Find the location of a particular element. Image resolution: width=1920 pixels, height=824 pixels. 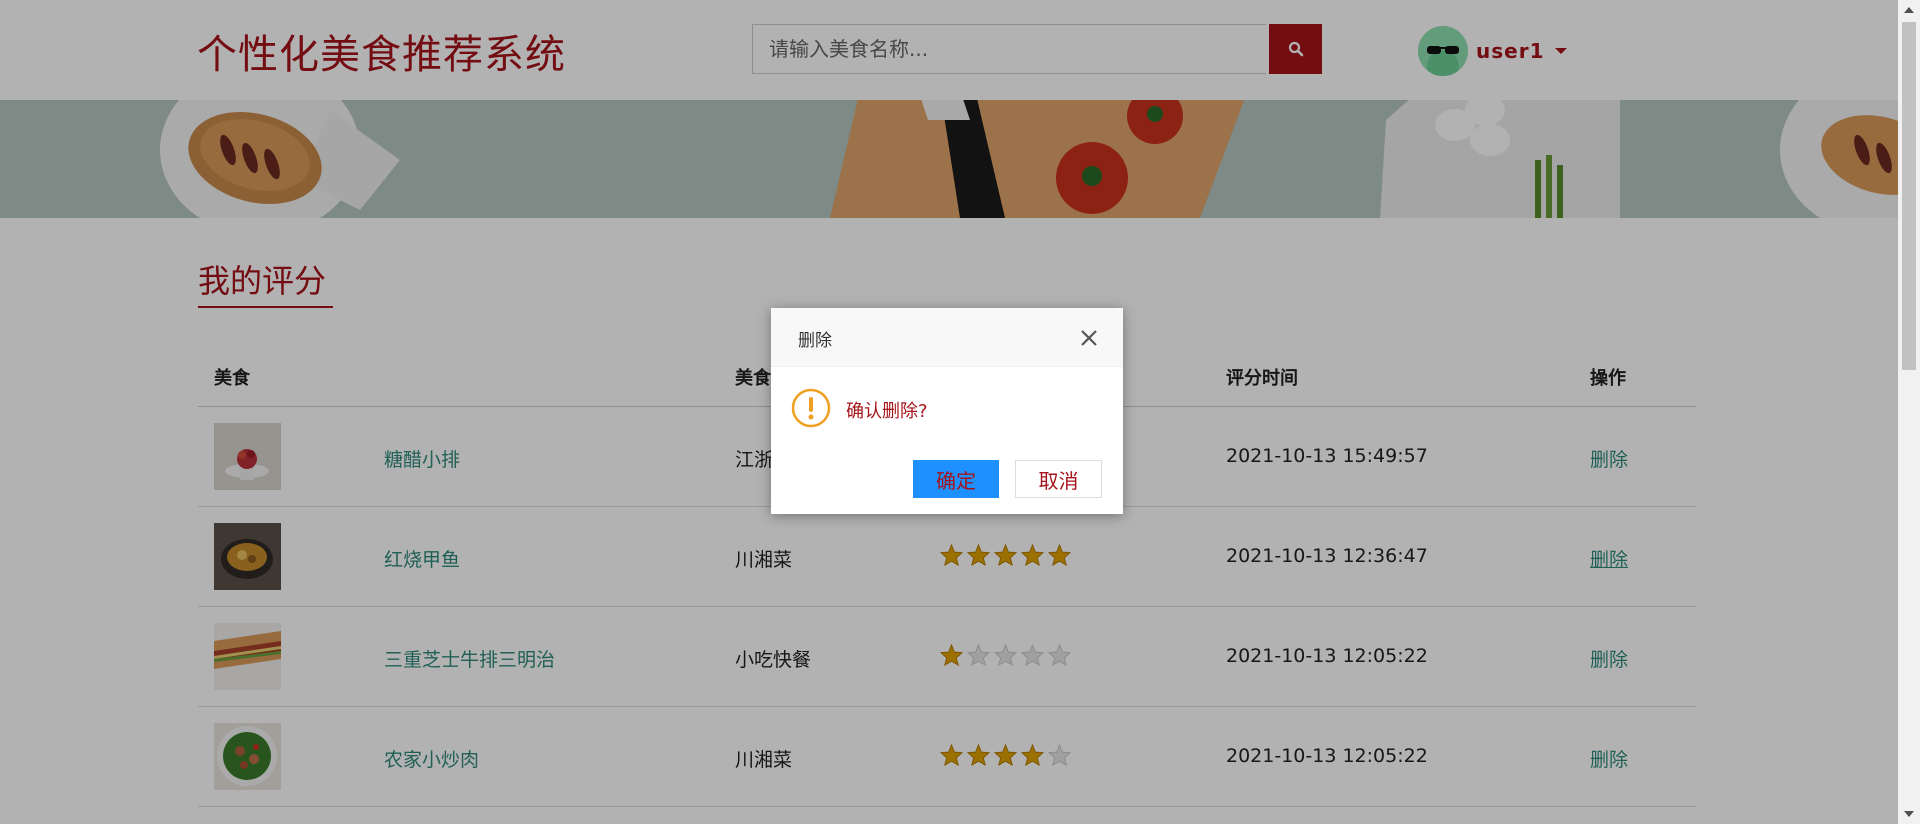

warning-icon is located at coordinates (811, 408).